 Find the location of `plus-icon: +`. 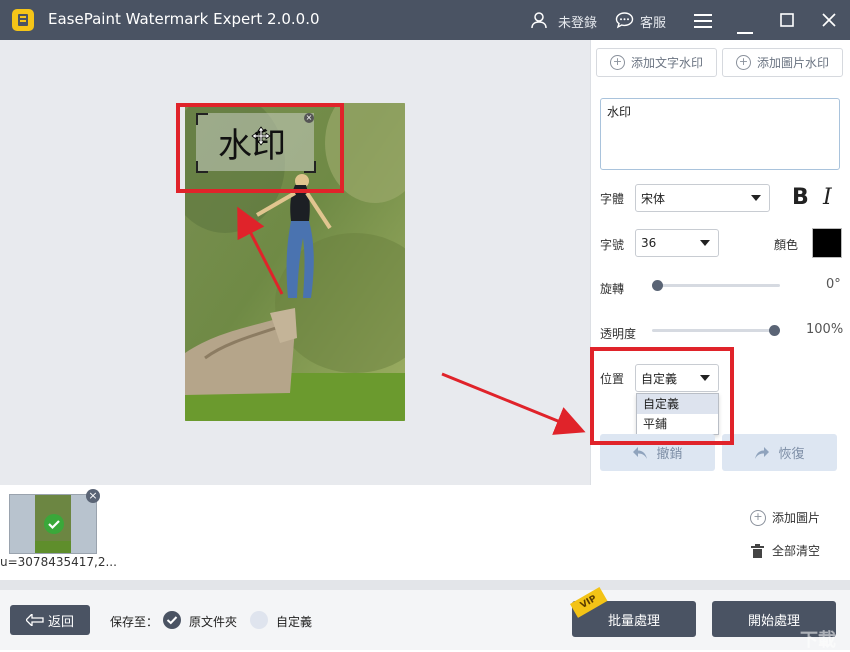

plus-icon: + is located at coordinates (758, 517).